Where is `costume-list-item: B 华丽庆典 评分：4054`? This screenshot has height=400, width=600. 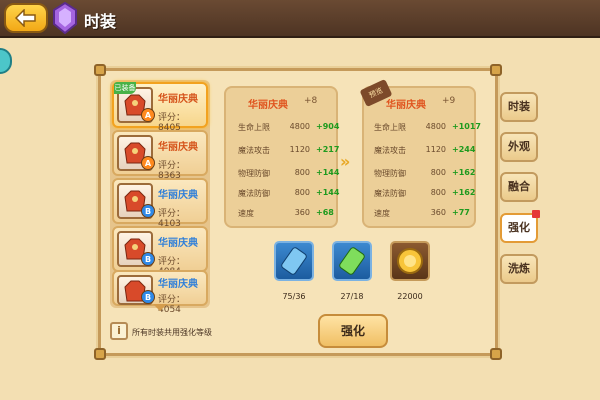 costume-list-item: B 华丽庆典 评分：4054 is located at coordinates (160, 292).